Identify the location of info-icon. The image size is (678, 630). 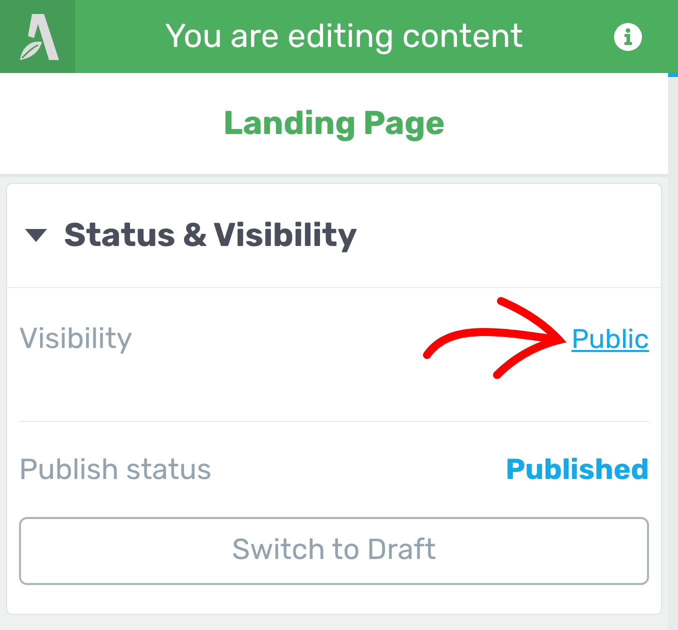
(628, 37).